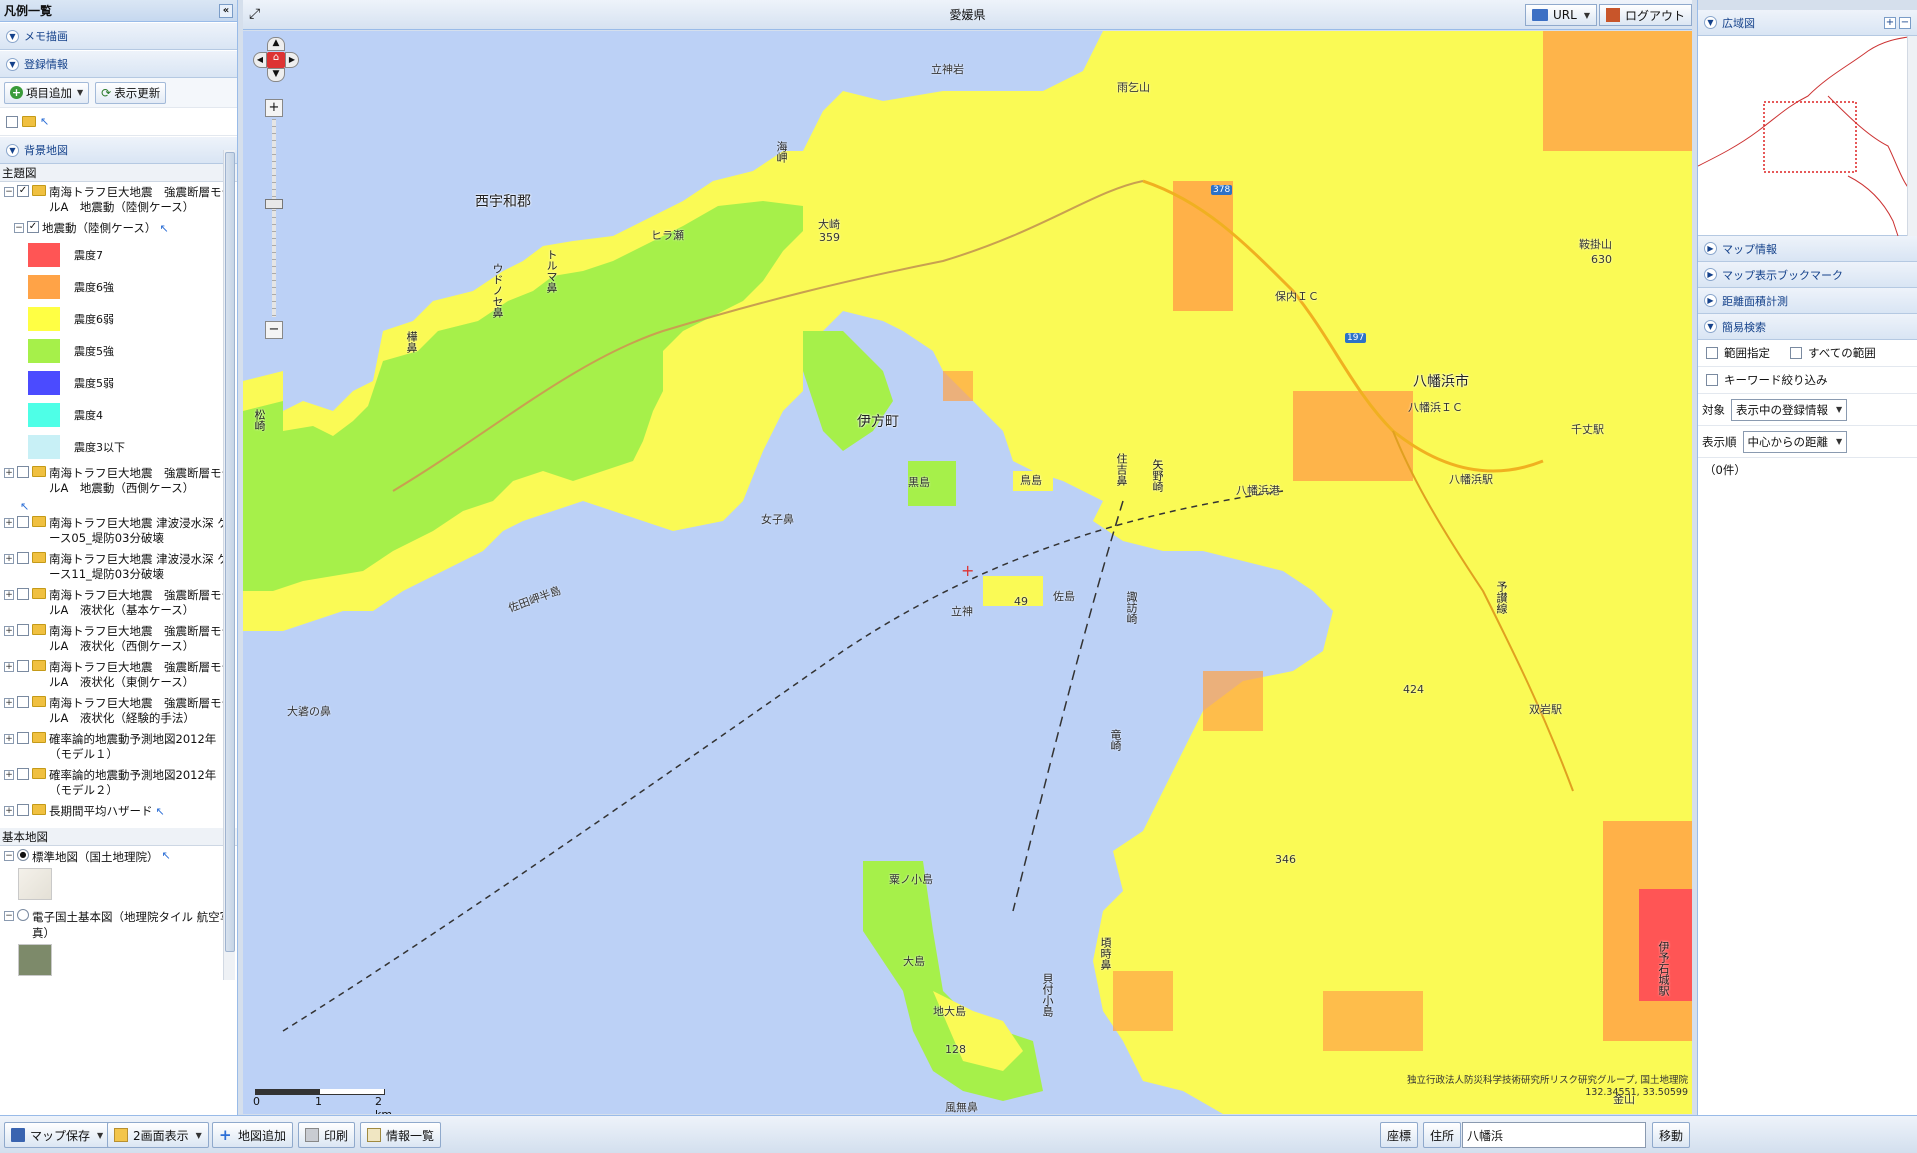  Describe the element at coordinates (23, 191) in the screenshot. I see `layer-checkbox: ✓` at that location.